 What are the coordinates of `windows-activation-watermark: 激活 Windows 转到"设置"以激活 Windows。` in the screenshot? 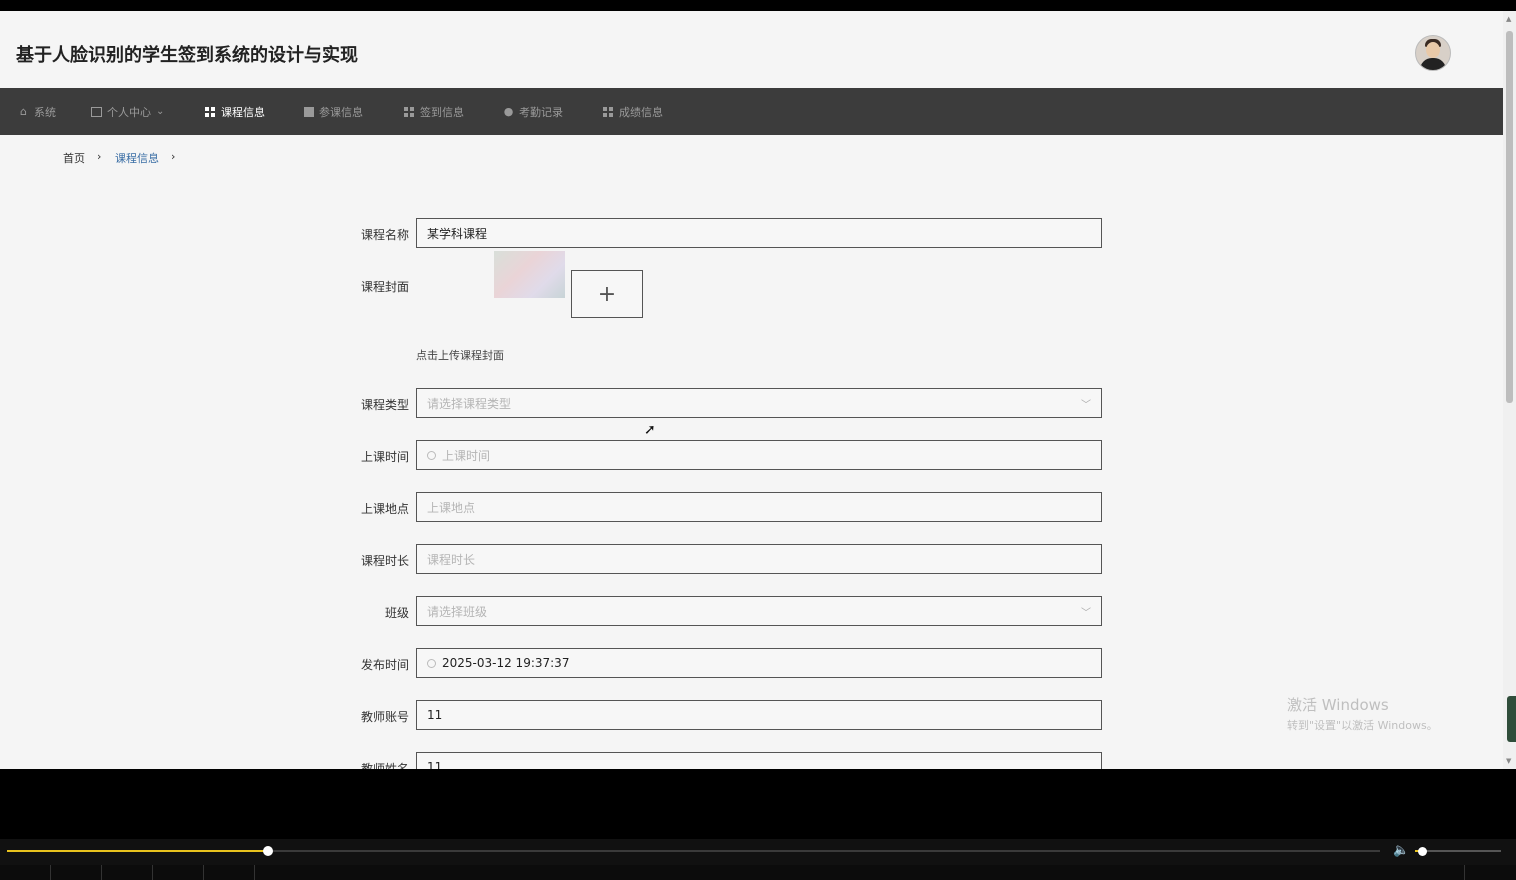 It's located at (1362, 713).